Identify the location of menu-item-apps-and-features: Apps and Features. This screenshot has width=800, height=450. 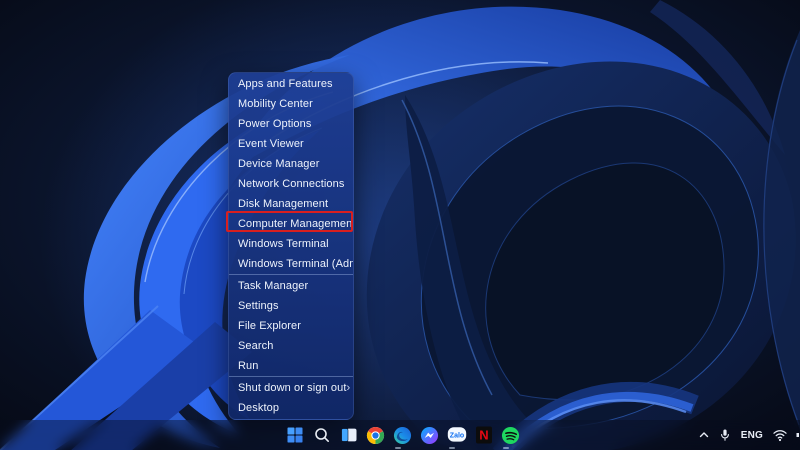
(291, 84).